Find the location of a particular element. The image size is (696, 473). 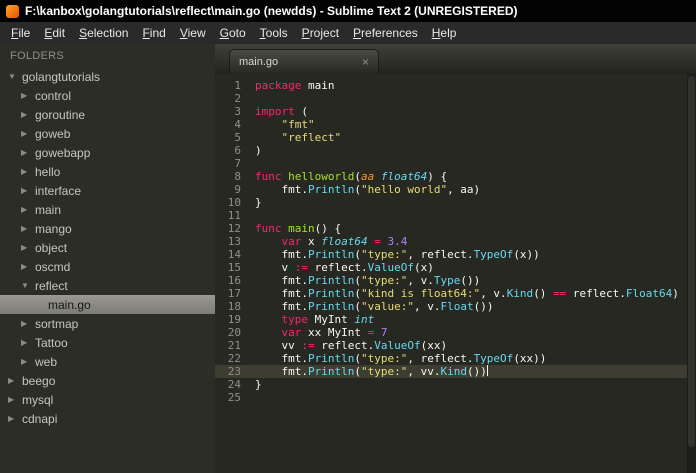

scrollbar-thumb is located at coordinates (691, 262).